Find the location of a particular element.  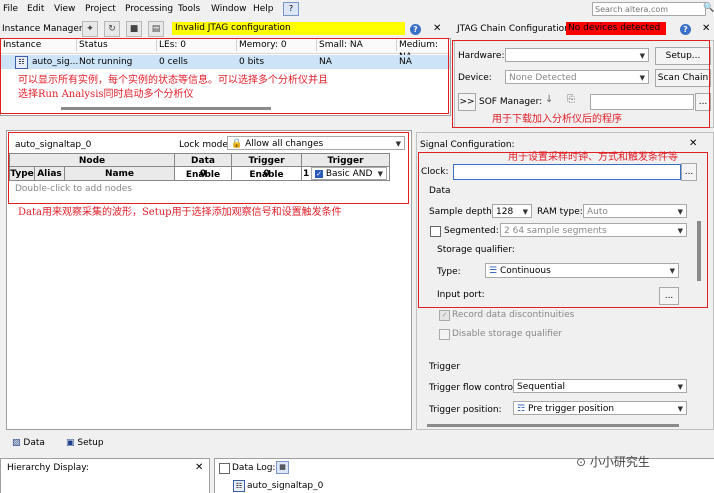

trigger-flow-value: Sequential is located at coordinates (541, 387).